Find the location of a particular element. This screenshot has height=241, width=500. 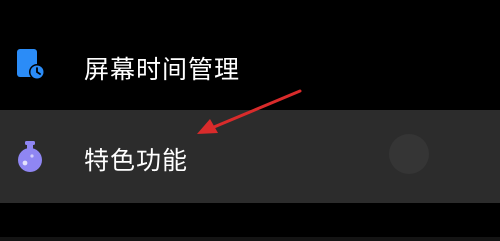

settings-item-label: 屏幕时间管理 is located at coordinates (162, 69).